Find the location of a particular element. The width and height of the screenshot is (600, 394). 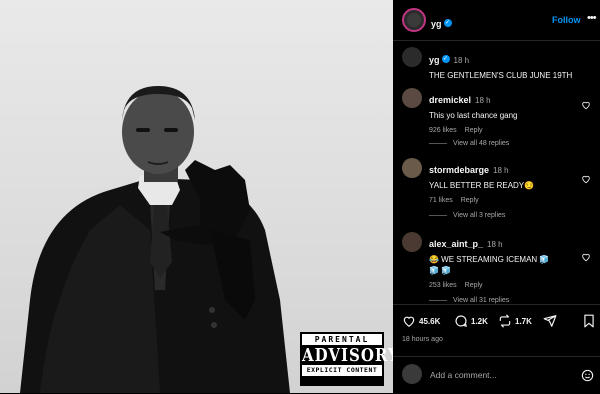

save-action is located at coordinates (590, 321).